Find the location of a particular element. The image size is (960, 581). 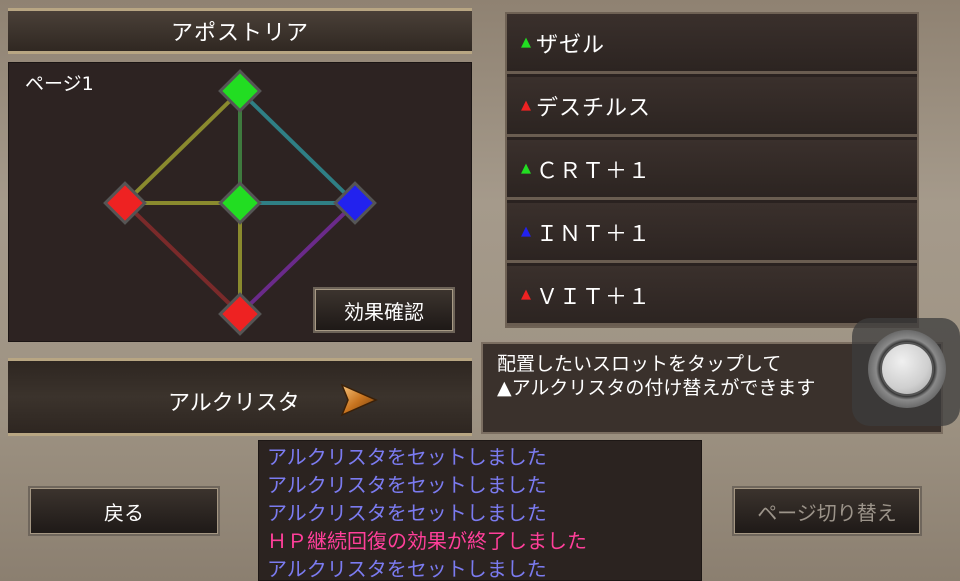

slot-label: ＶＩＴ＋１ is located at coordinates (594, 297).